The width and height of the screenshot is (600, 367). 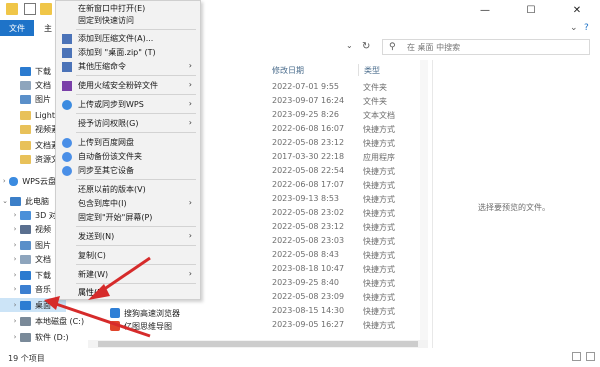 What do you see at coordinates (50, 337) in the screenshot?
I see `sidebar-item-drive-d: › 软件 (D:)` at bounding box center [50, 337].